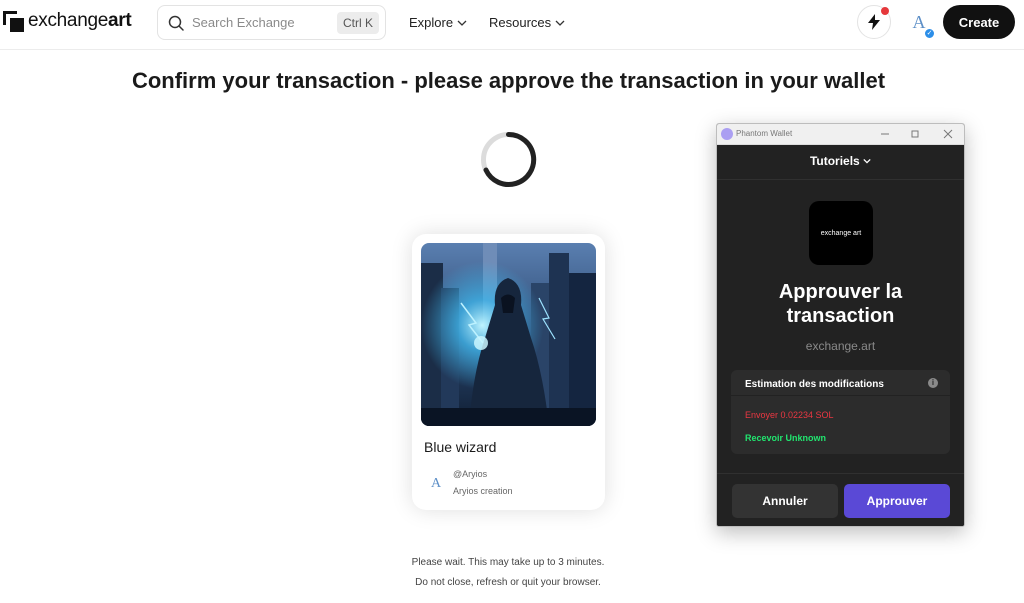 This screenshot has height=603, width=1024. I want to click on tutorials-menu-label: Tutoriels, so click(834, 161).